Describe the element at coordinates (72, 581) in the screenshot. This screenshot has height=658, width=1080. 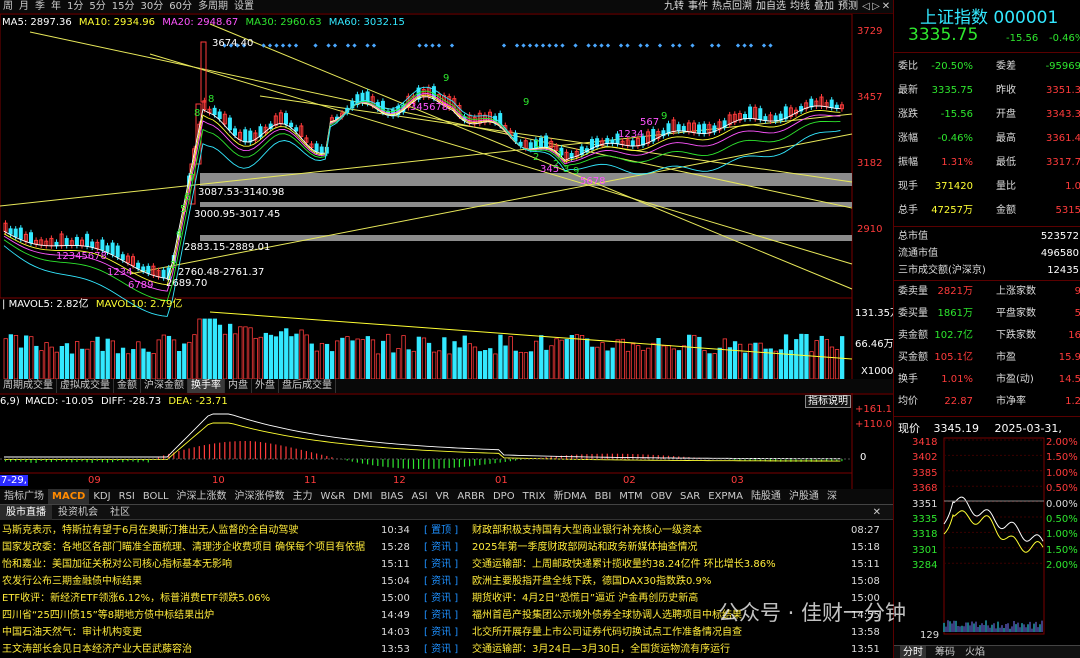
I see `news-title: 农发行公布三期金融债中标结果` at that location.